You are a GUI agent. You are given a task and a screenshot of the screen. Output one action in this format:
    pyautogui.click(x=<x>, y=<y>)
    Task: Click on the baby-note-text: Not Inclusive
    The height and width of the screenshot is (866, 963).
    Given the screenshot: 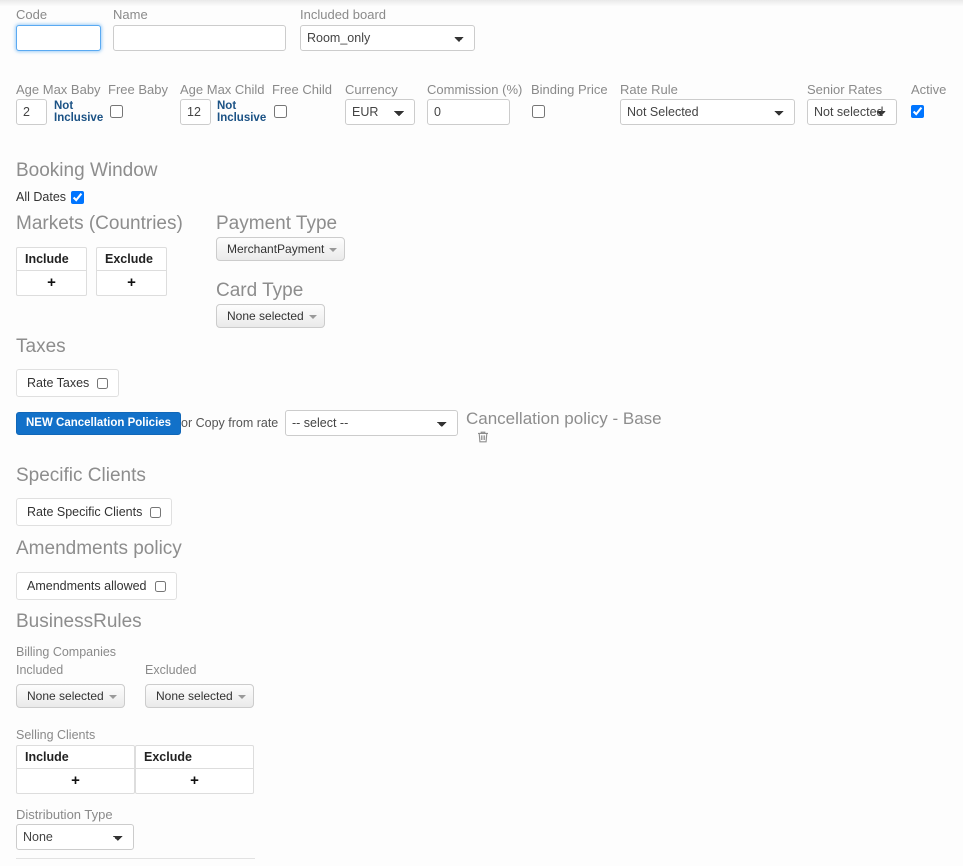 What is the action you would take?
    pyautogui.click(x=79, y=112)
    